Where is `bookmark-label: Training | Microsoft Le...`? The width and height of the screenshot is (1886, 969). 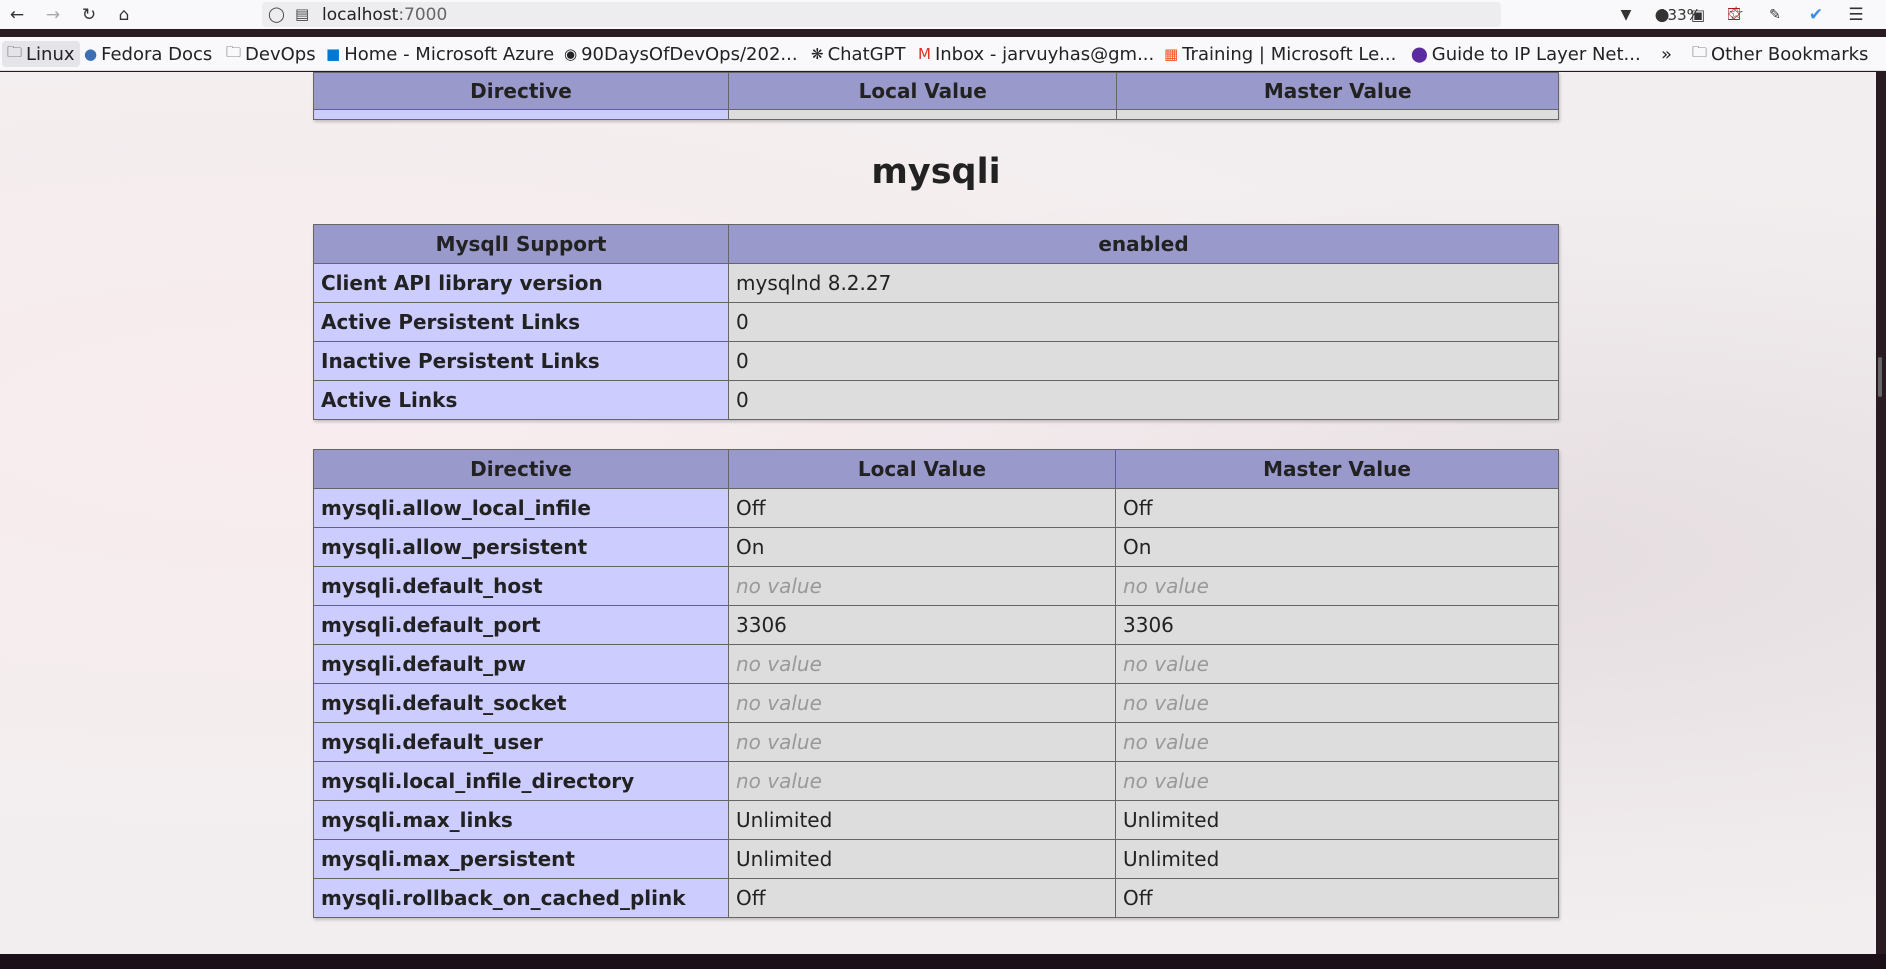 bookmark-label: Training | Microsoft Le... is located at coordinates (1289, 54).